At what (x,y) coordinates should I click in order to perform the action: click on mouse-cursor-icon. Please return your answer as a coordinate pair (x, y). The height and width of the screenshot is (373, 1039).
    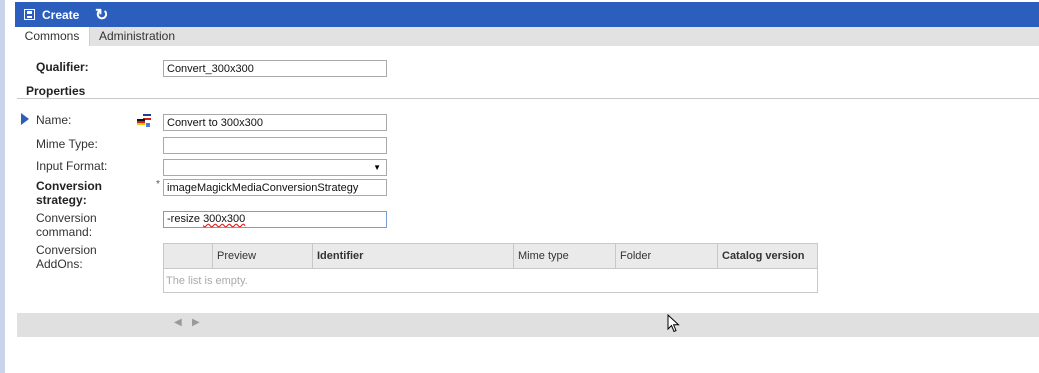
    Looking at the image, I should click on (673, 323).